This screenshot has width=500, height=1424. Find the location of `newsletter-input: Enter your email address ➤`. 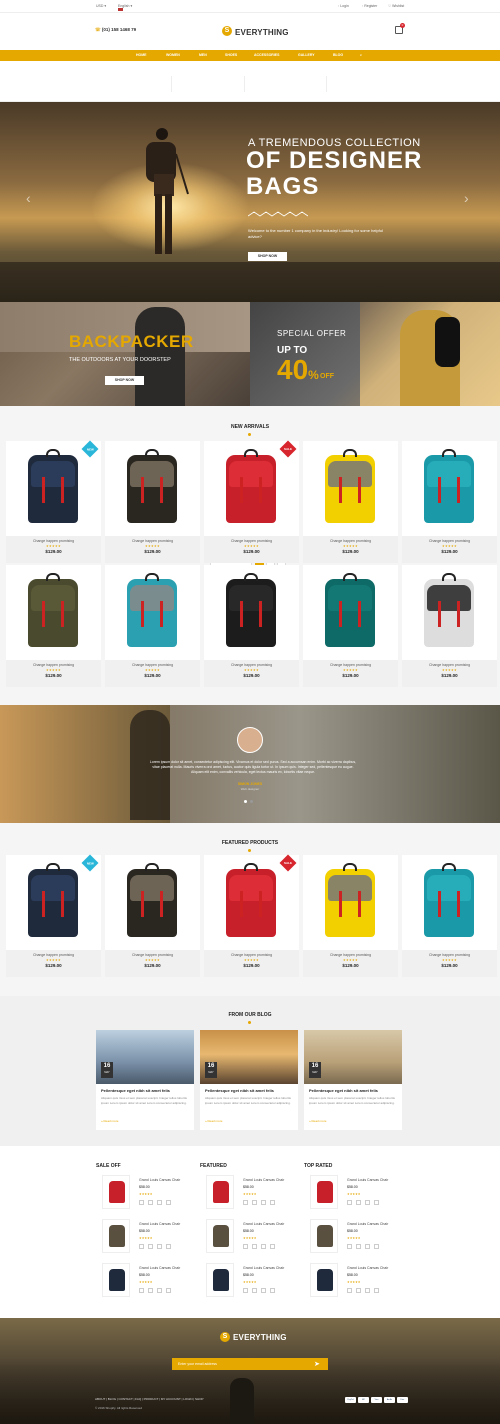

newsletter-input: Enter your email address ➤ is located at coordinates (250, 1364).